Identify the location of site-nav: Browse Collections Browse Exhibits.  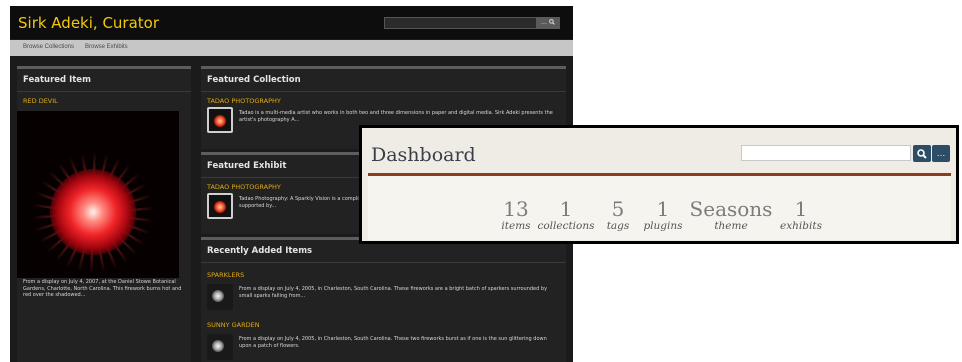
(291, 48).